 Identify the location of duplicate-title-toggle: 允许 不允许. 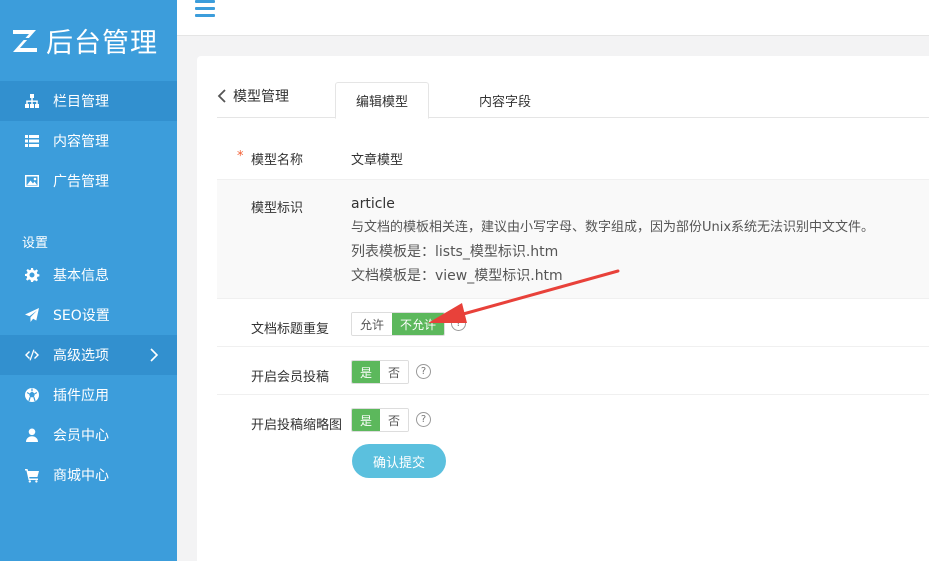
(398, 324).